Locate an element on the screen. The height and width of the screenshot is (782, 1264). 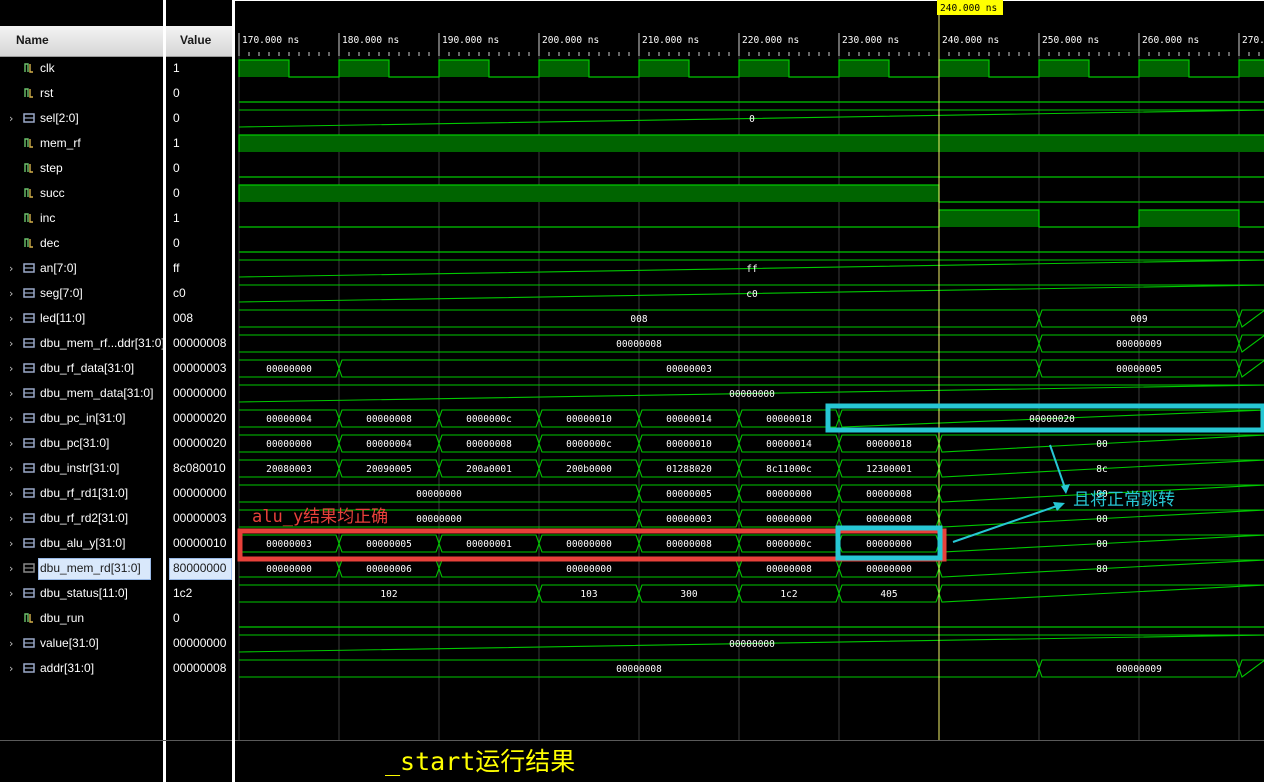
signal-row-addr: › addr[31:0] 00000008 is located at coordinates (116, 668).